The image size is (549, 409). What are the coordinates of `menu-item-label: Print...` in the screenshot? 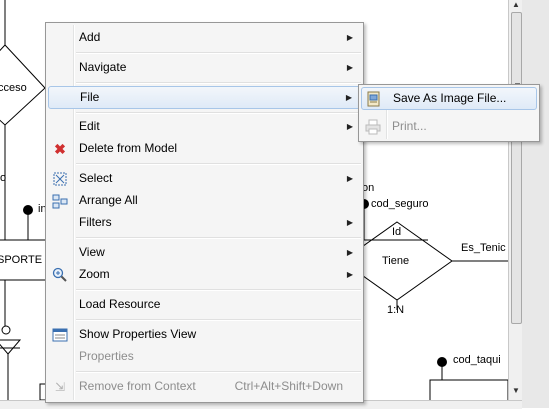 It's located at (409, 126).